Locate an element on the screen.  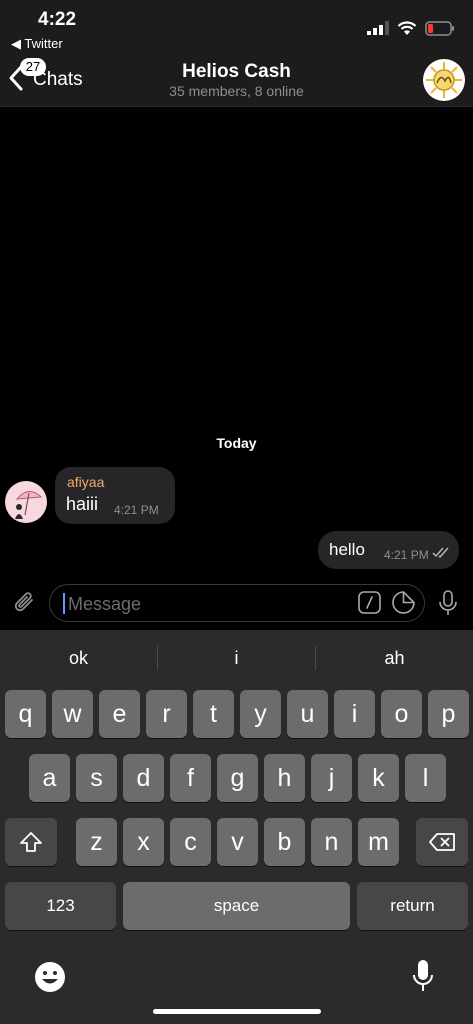
suggestion-1: ok is located at coordinates (78, 658).